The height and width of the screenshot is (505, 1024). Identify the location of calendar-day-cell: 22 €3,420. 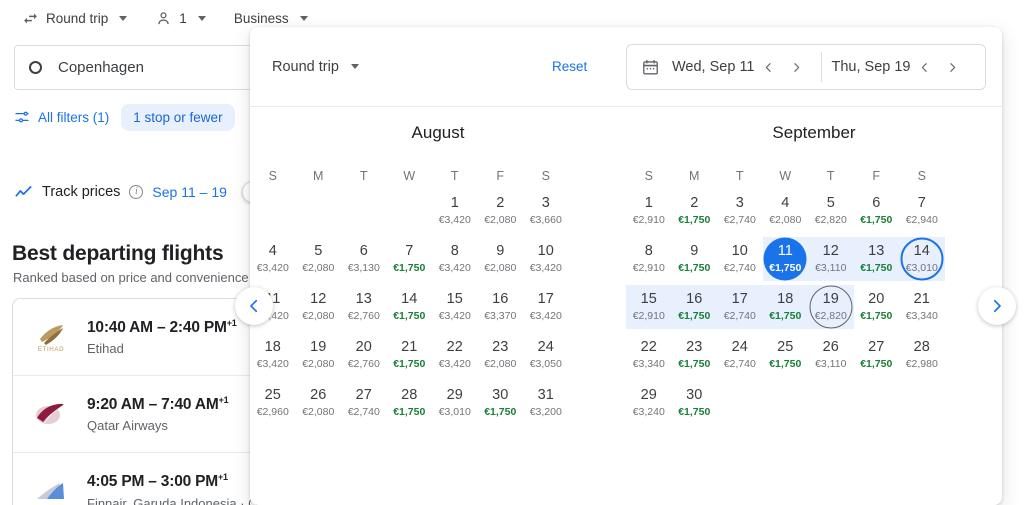
(455, 355).